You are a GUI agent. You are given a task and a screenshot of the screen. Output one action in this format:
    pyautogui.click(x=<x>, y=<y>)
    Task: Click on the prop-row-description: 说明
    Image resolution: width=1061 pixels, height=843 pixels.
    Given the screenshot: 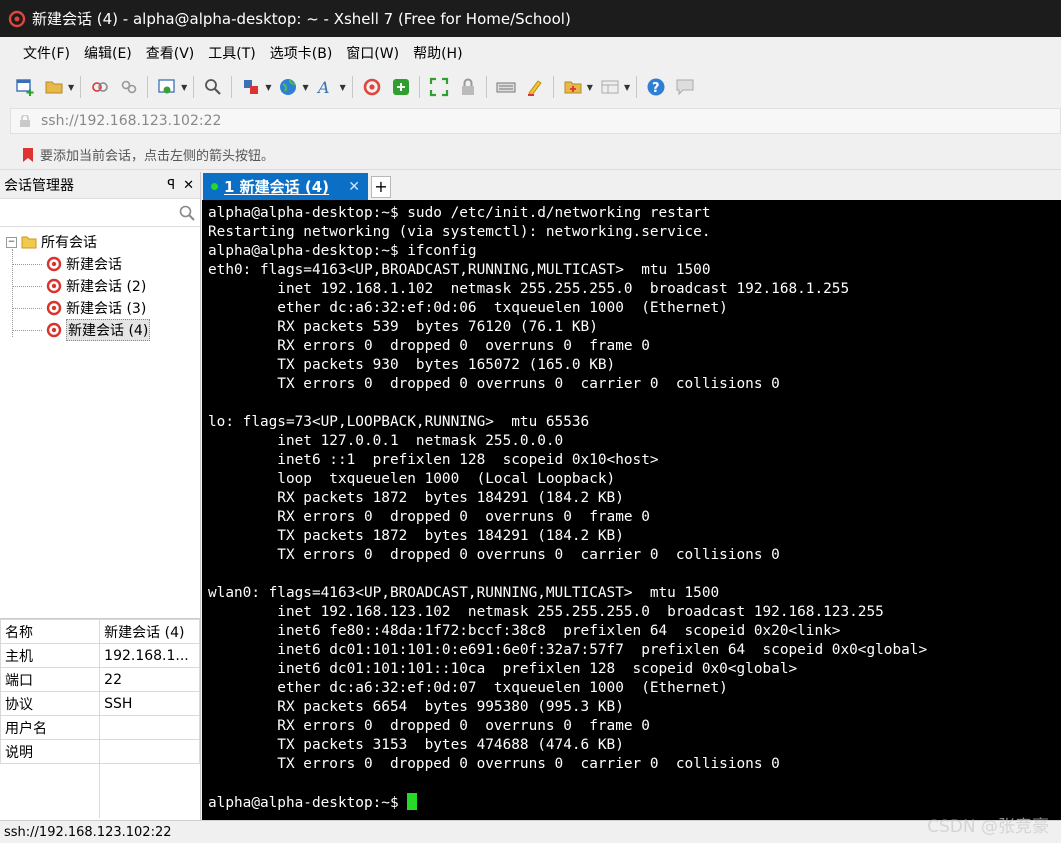 What is the action you would take?
    pyautogui.click(x=100, y=751)
    